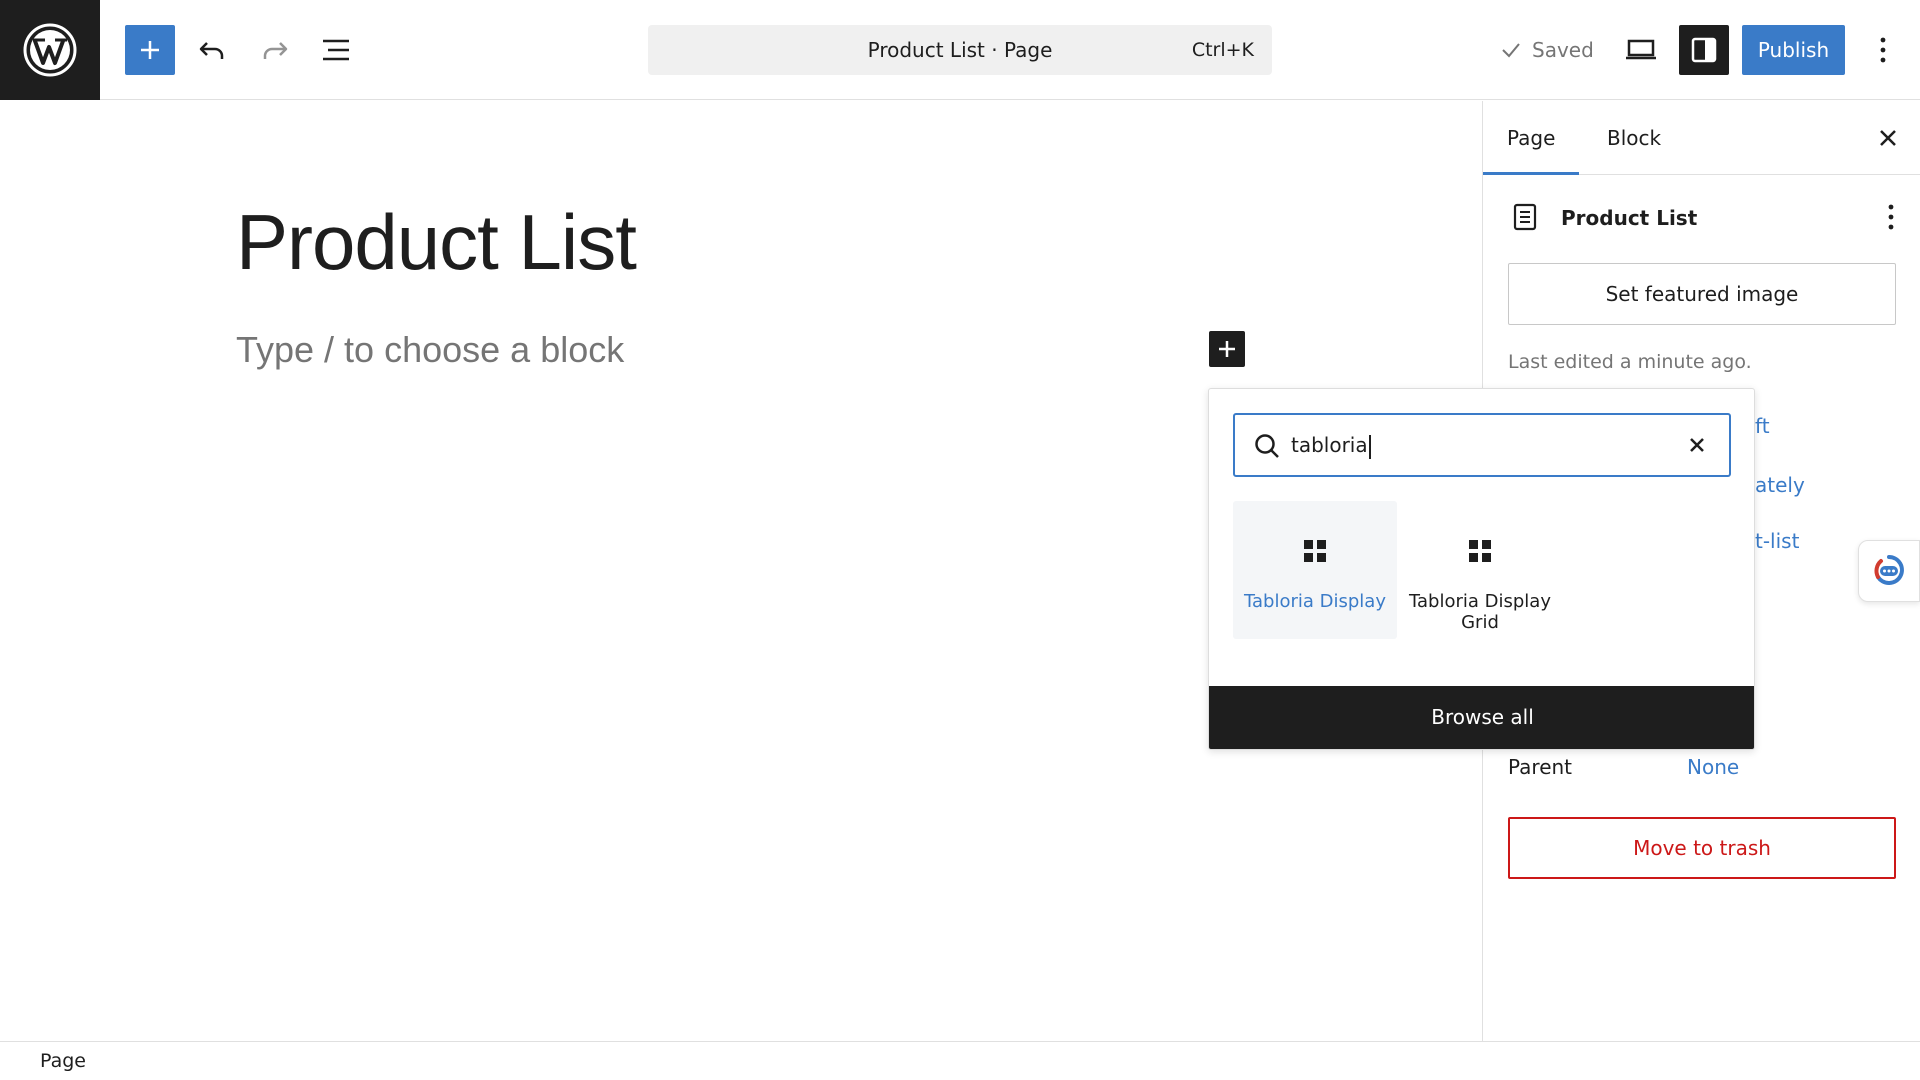 Image resolution: width=1920 pixels, height=1080 pixels. What do you see at coordinates (1222, 50) in the screenshot?
I see `shortcut-hint: Ctrl+K` at bounding box center [1222, 50].